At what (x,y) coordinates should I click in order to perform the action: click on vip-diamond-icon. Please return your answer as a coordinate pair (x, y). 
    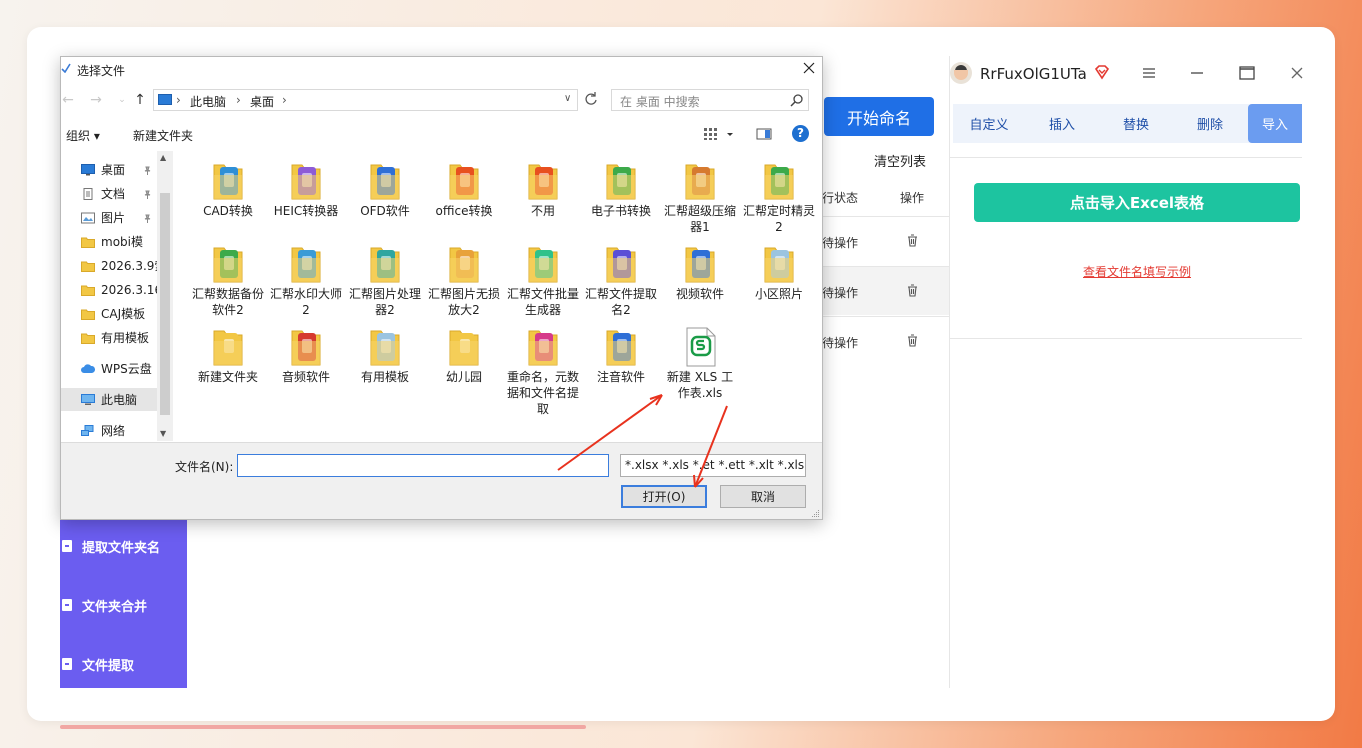
    Looking at the image, I should click on (1102, 72).